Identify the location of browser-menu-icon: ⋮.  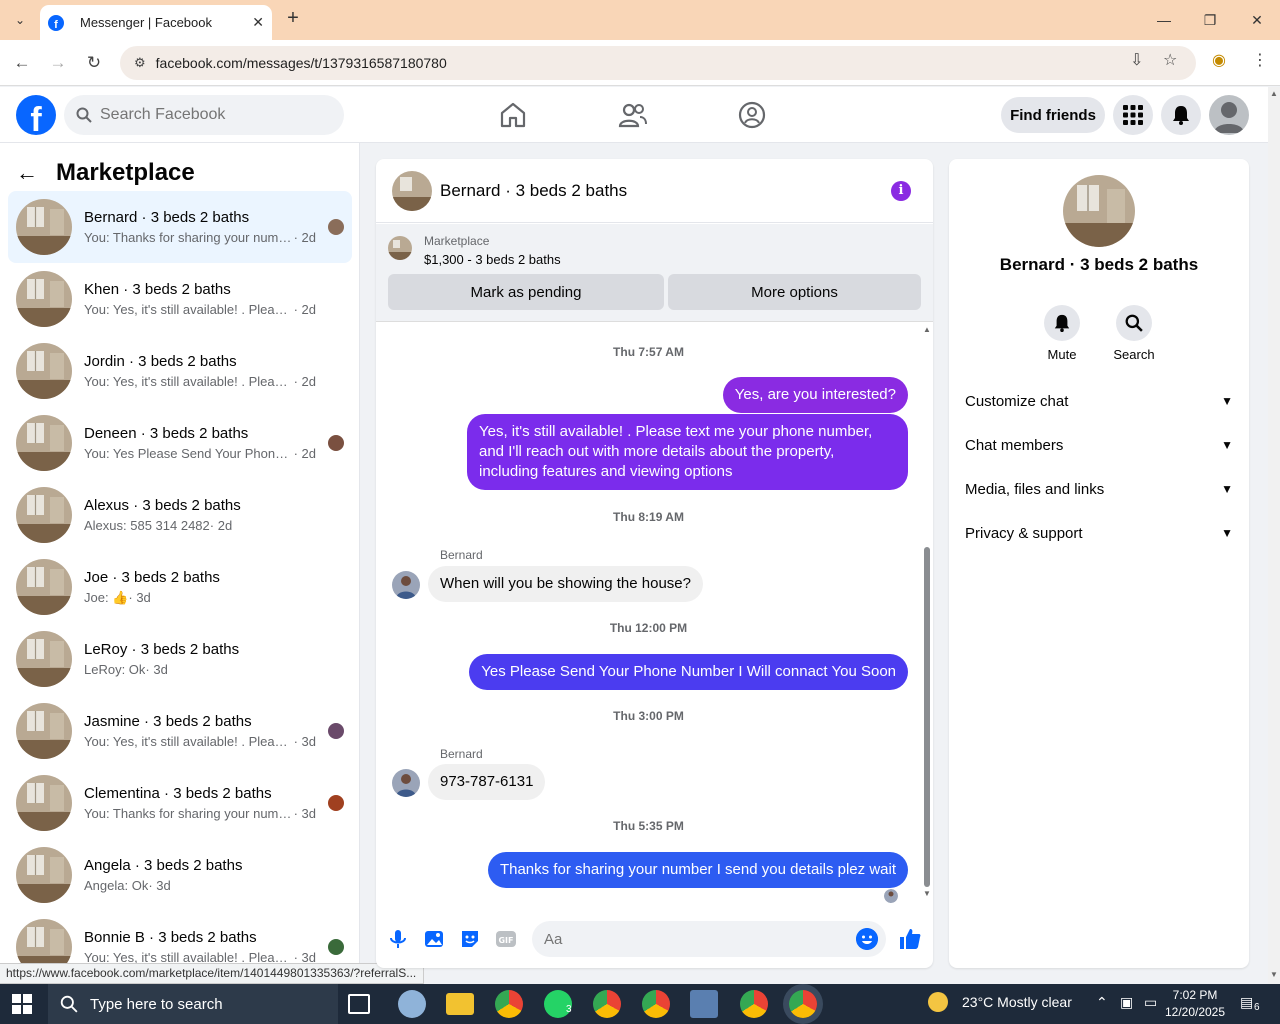
(1260, 60).